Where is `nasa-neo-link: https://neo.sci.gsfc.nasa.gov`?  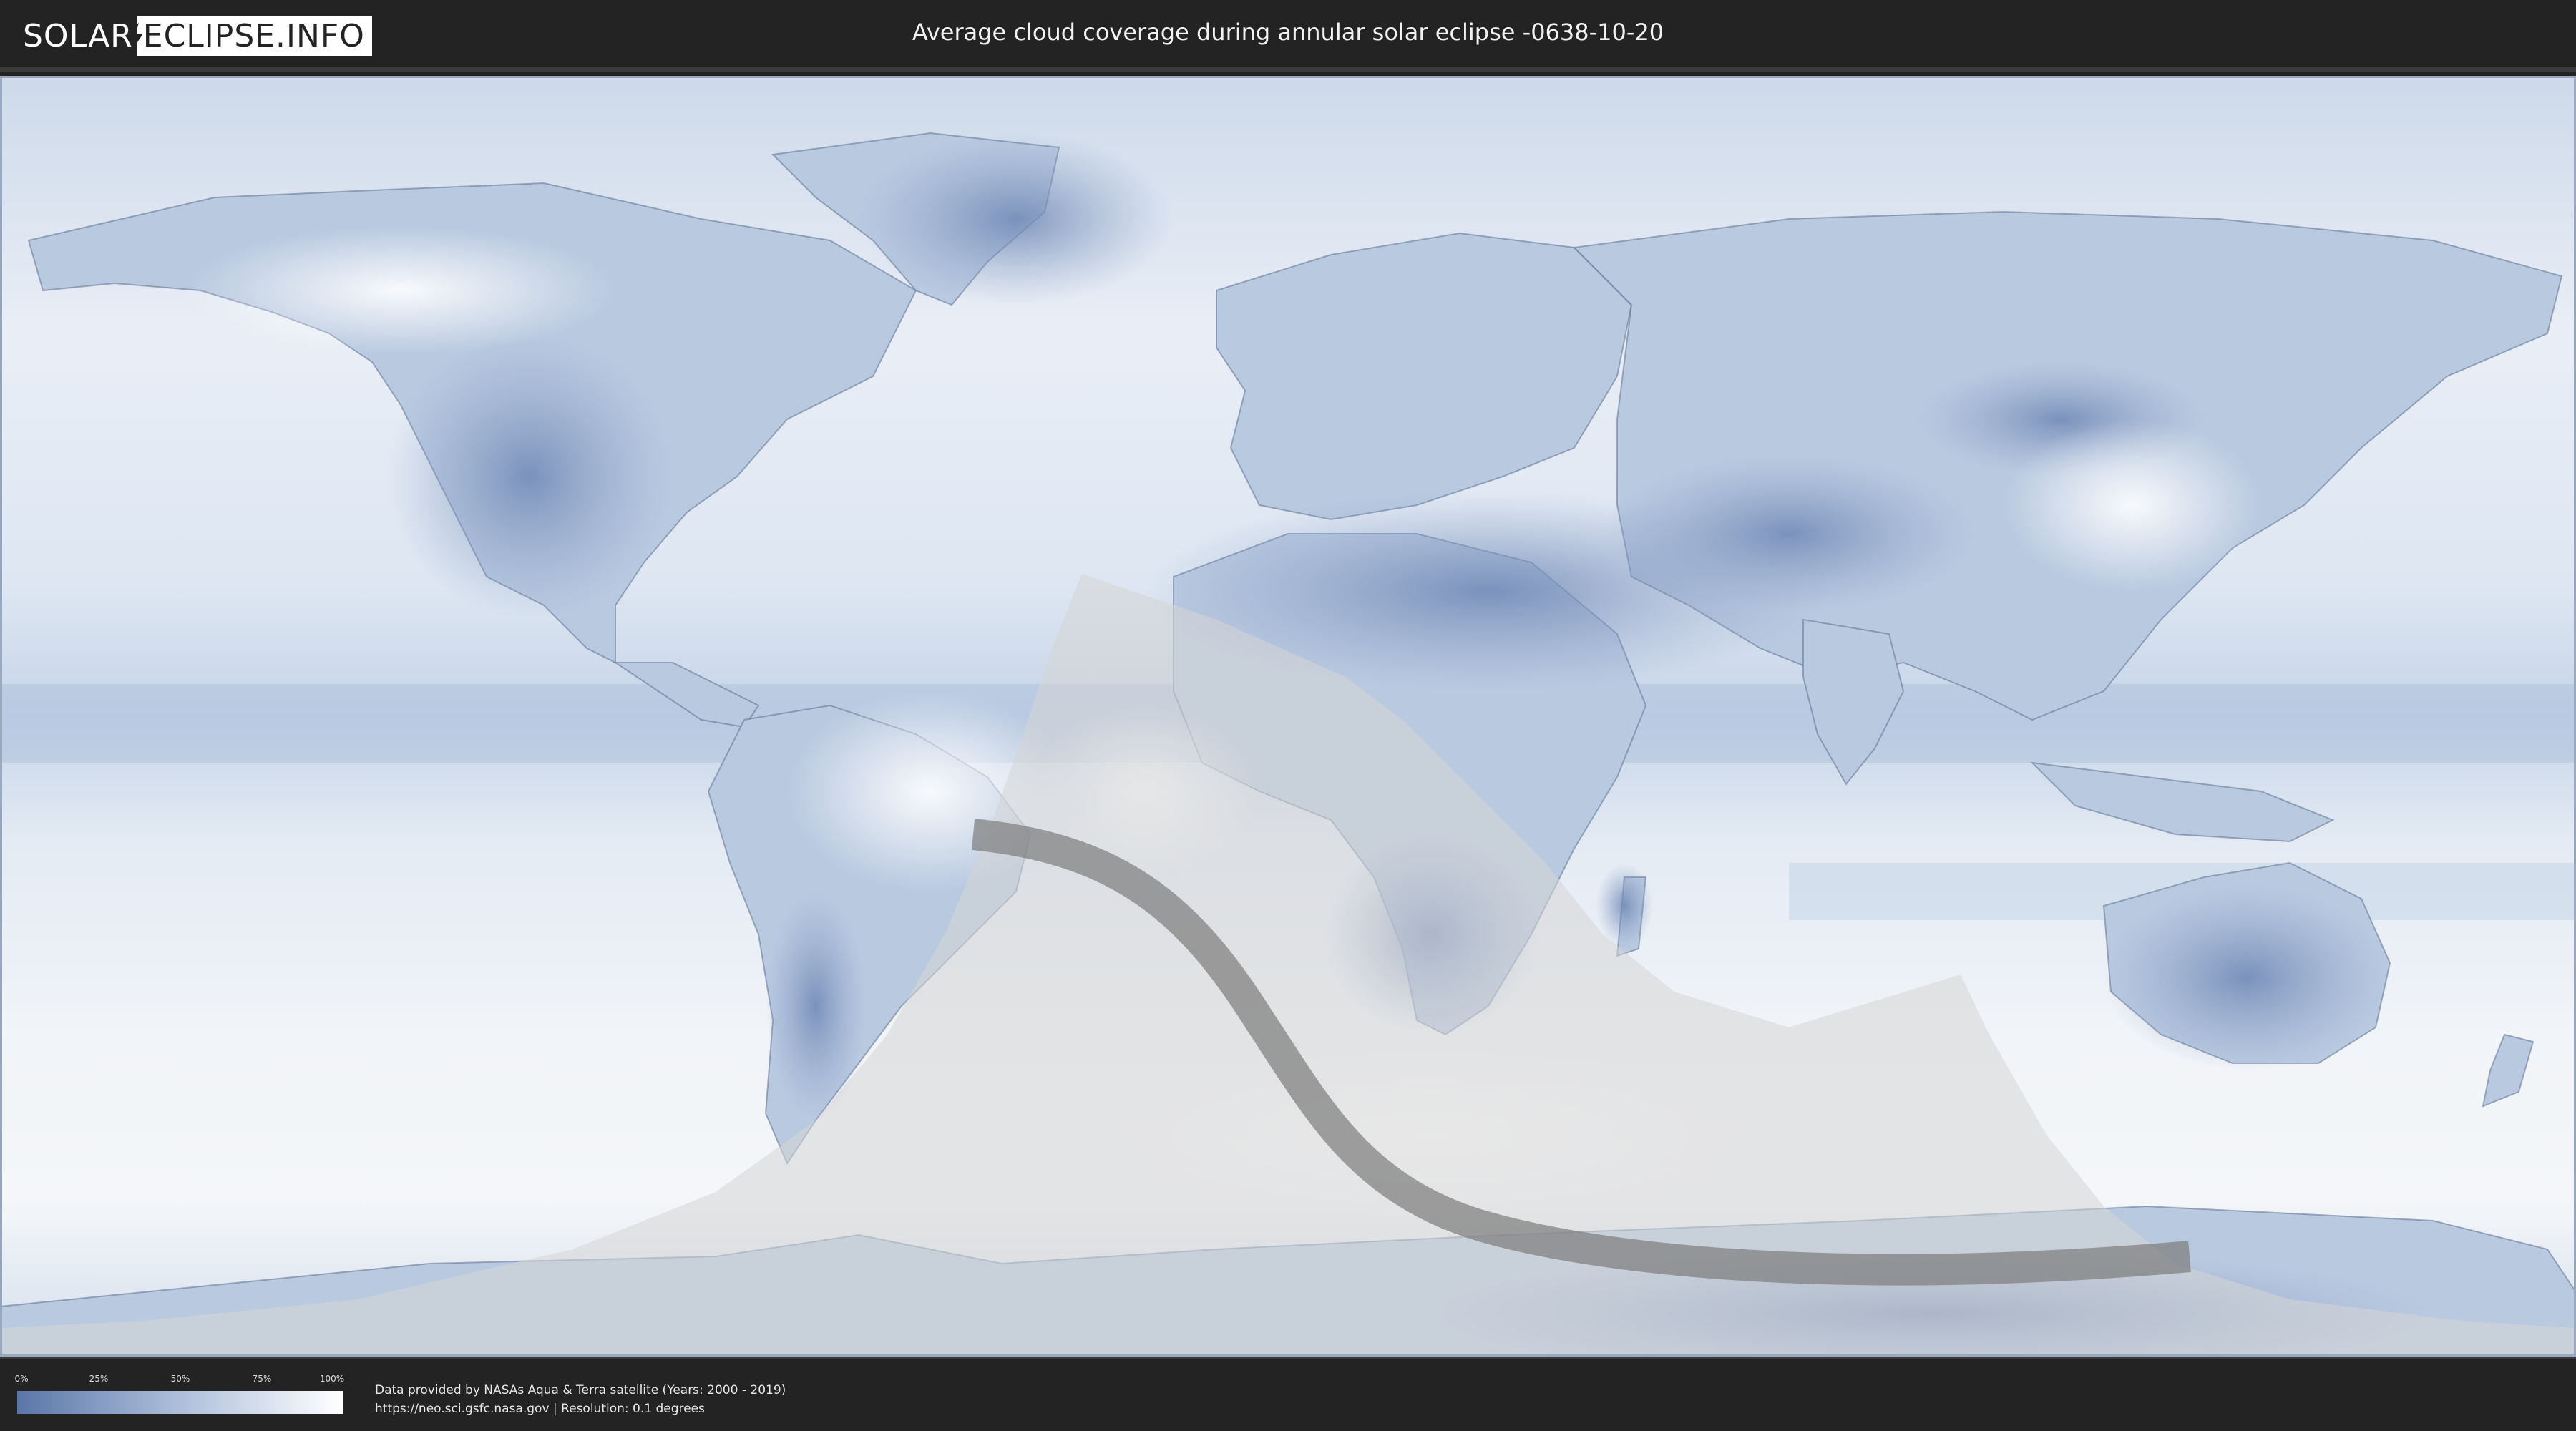 nasa-neo-link: https://neo.sci.gsfc.nasa.gov is located at coordinates (462, 1409).